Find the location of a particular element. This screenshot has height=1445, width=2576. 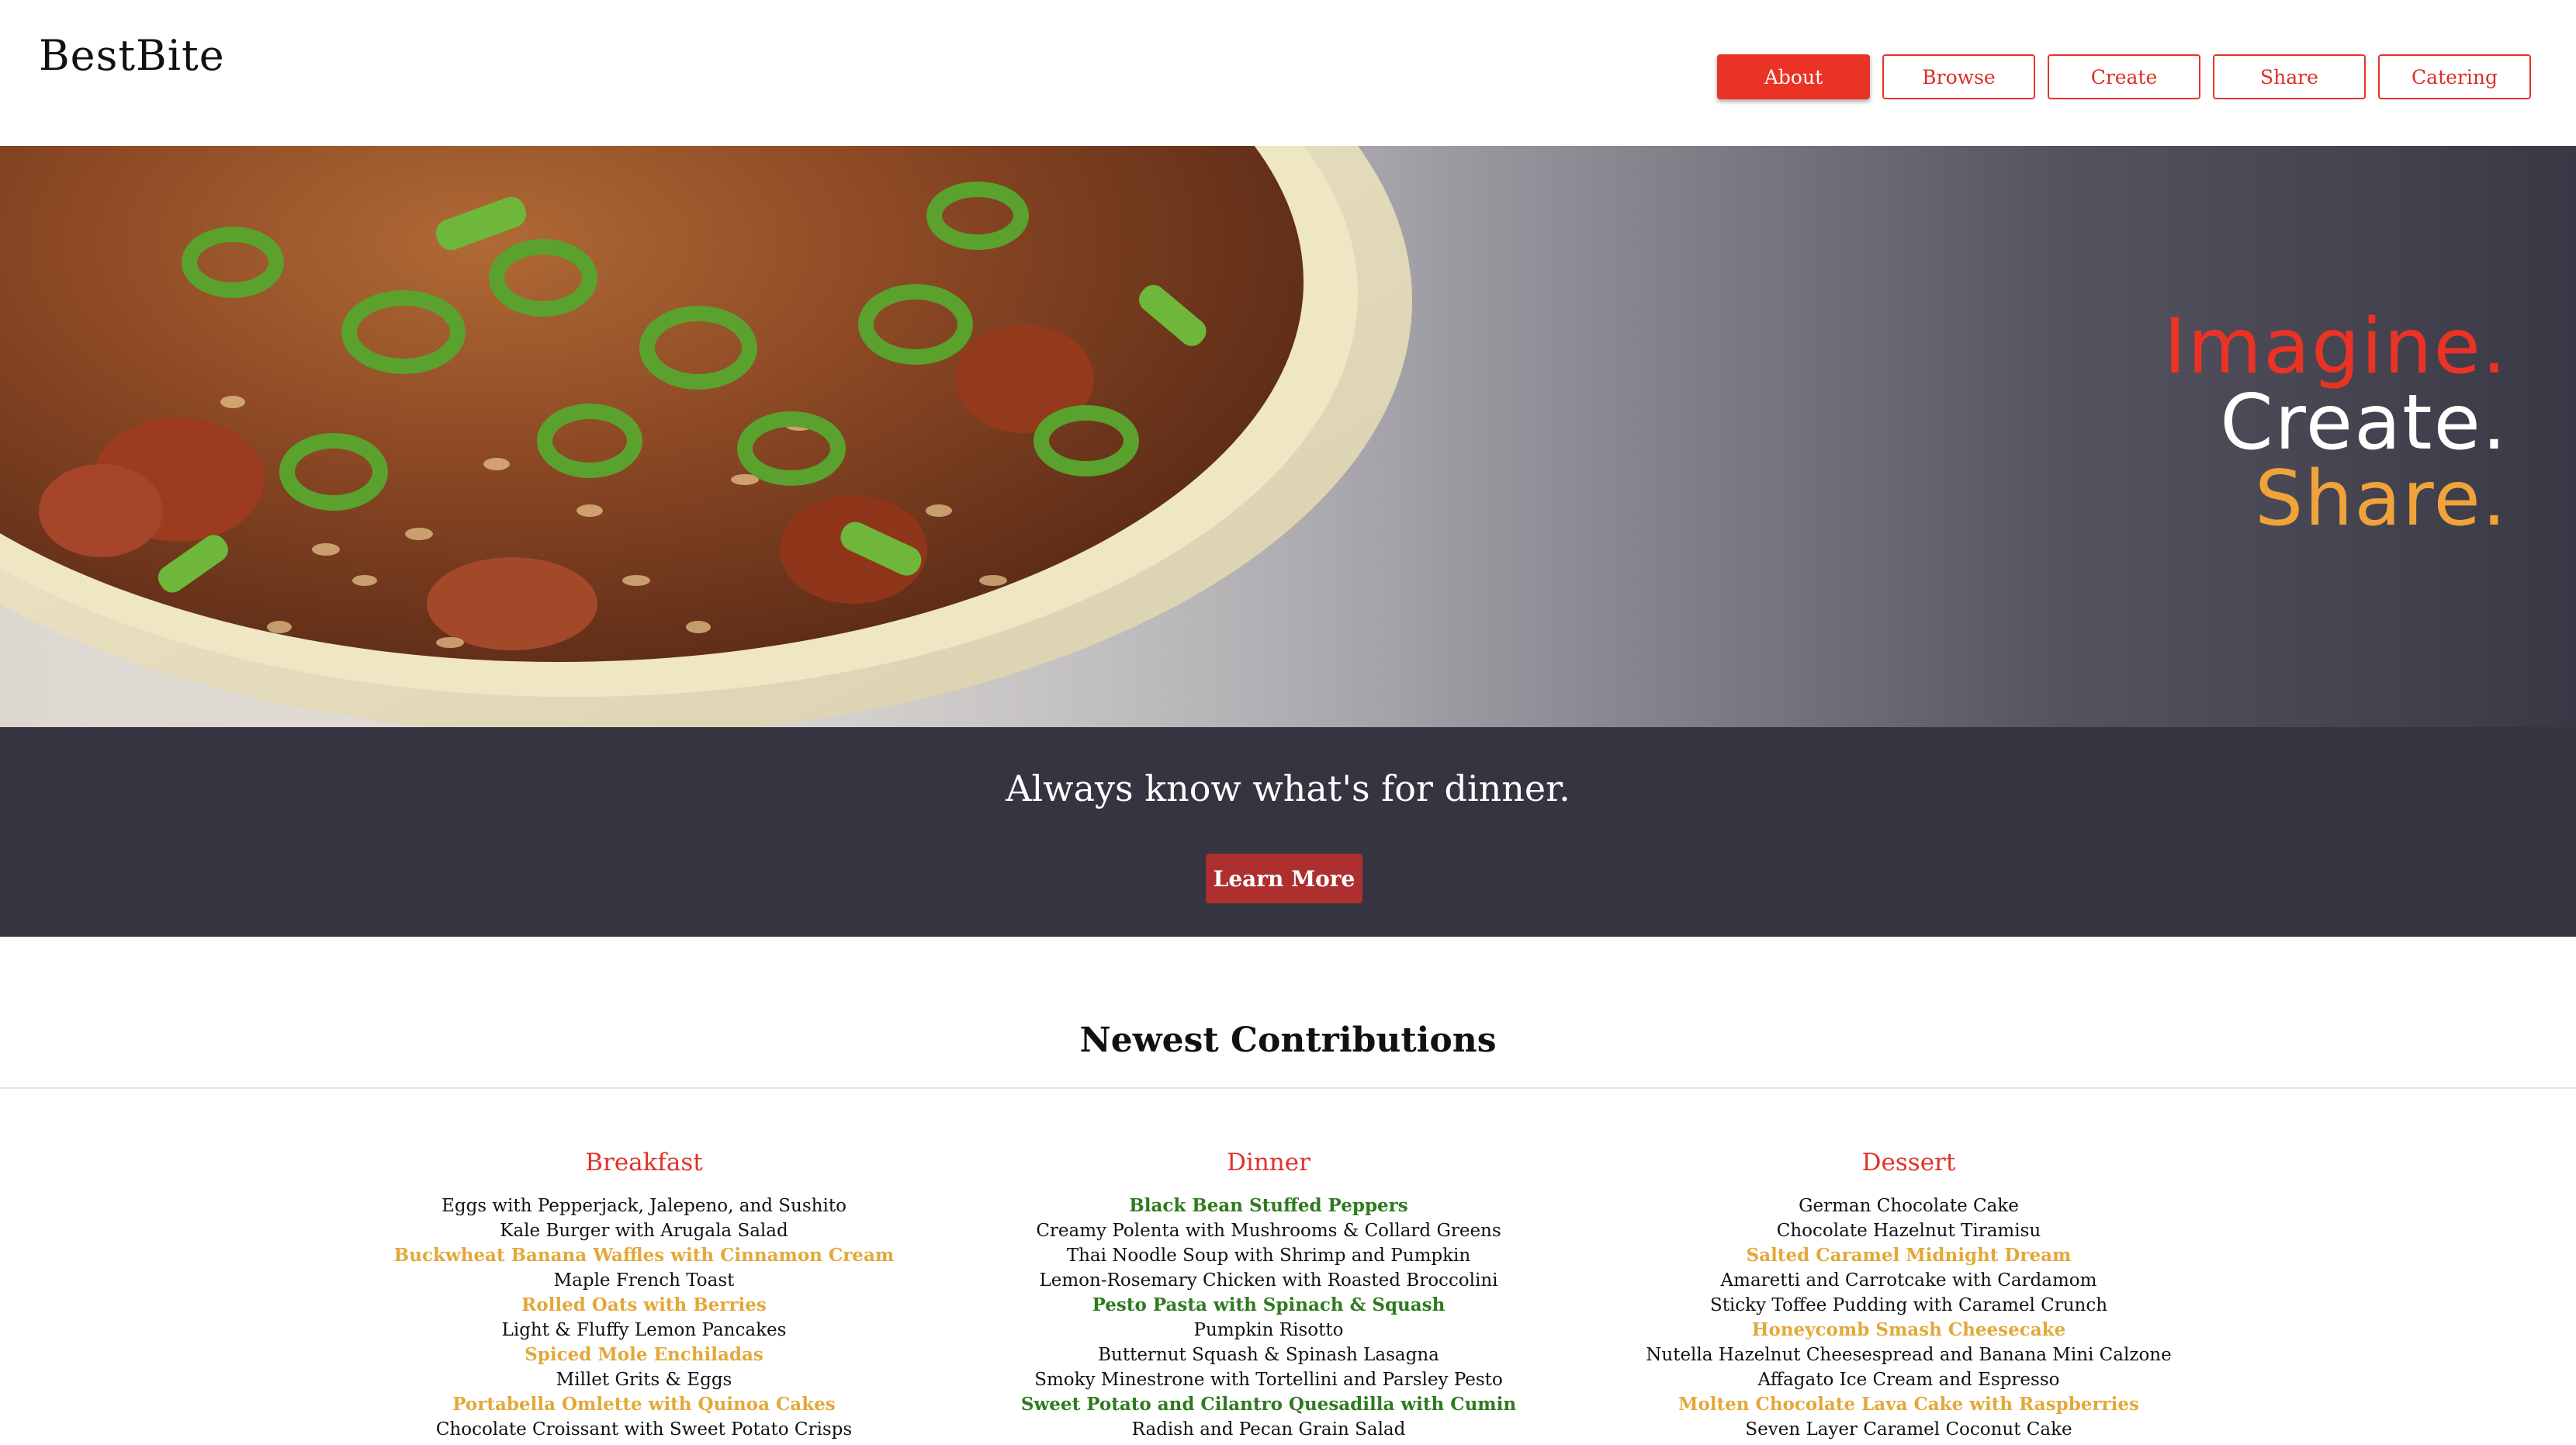

nav-about-button: About is located at coordinates (1793, 76).